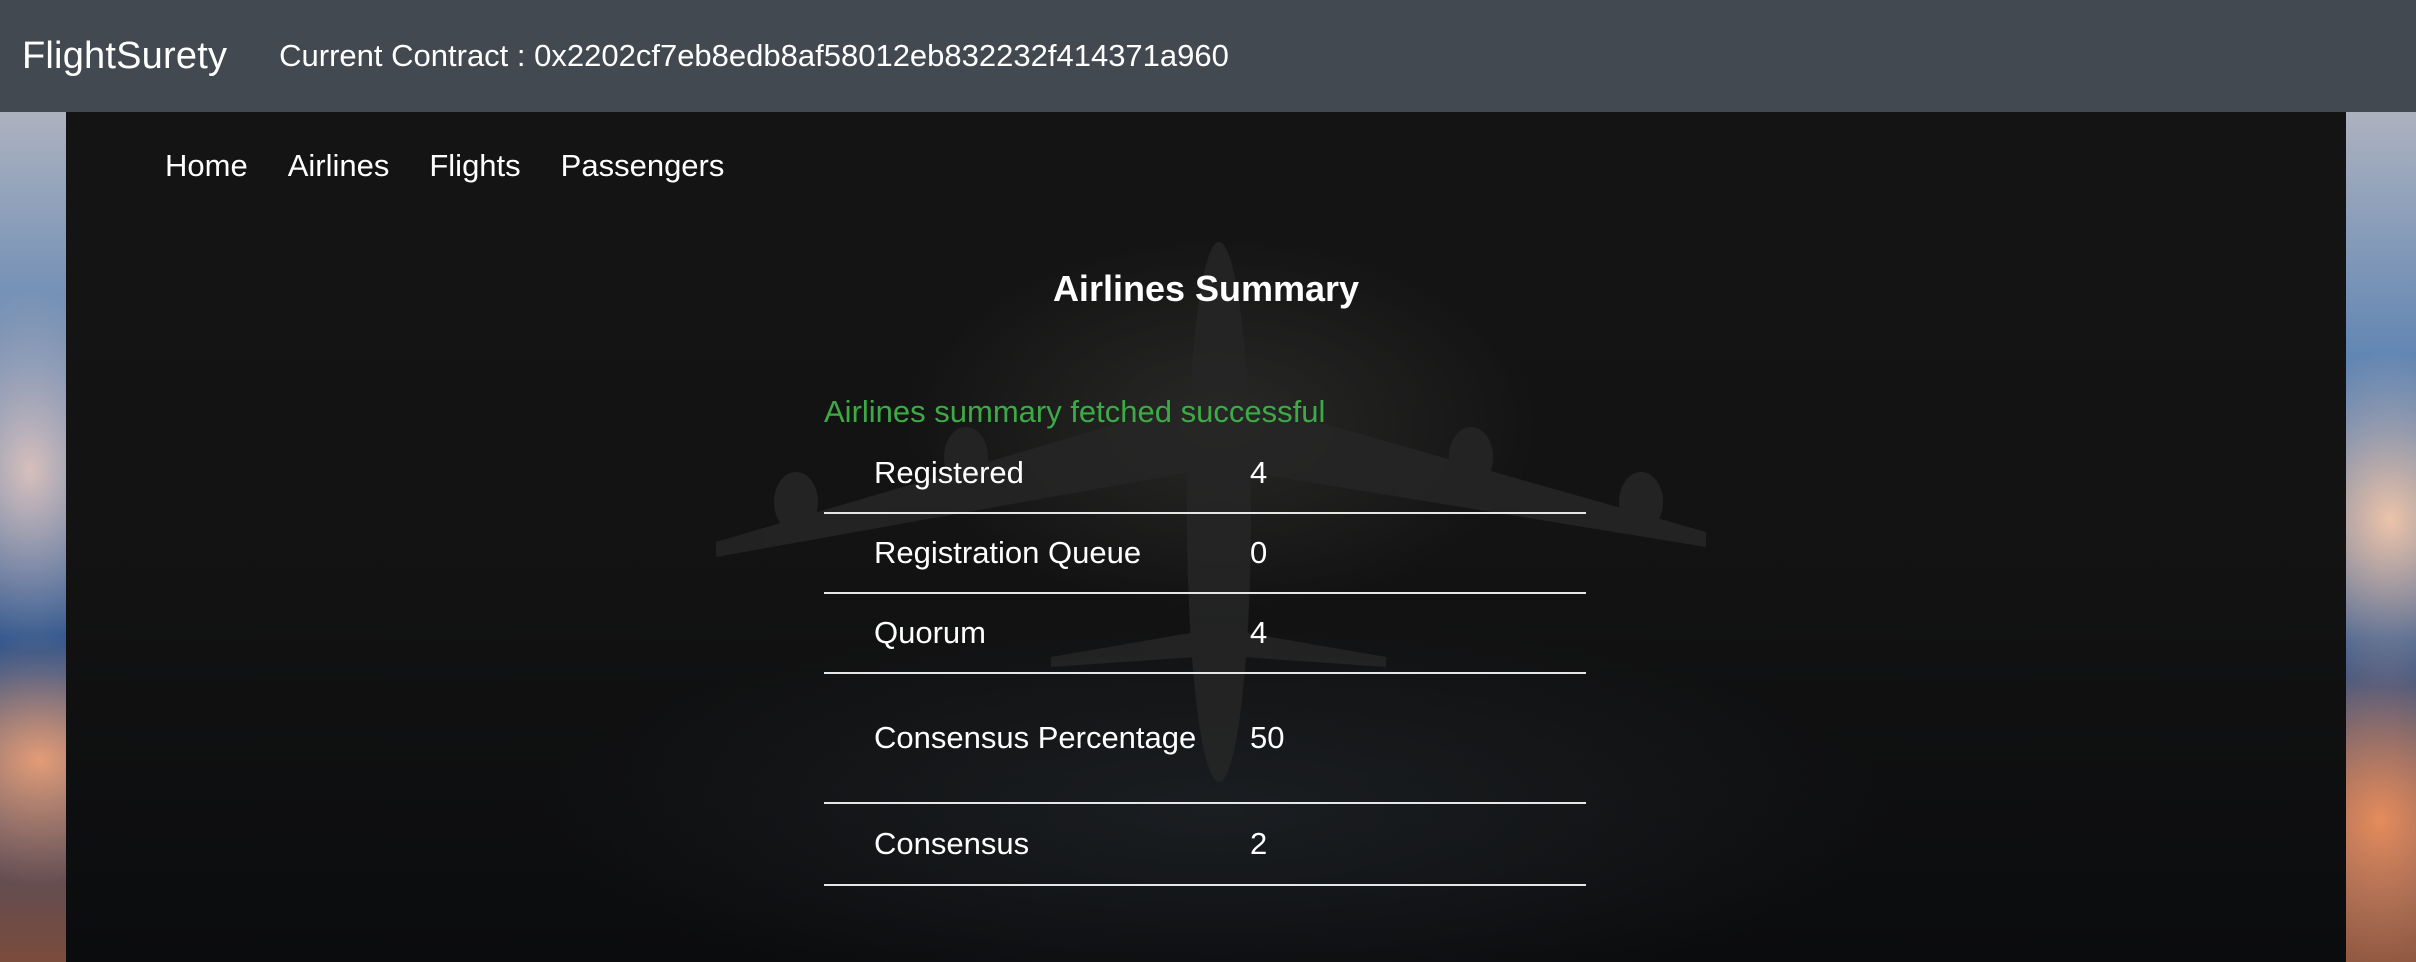 The width and height of the screenshot is (2416, 962). I want to click on table-row: Registration Queue 0, so click(1205, 553).